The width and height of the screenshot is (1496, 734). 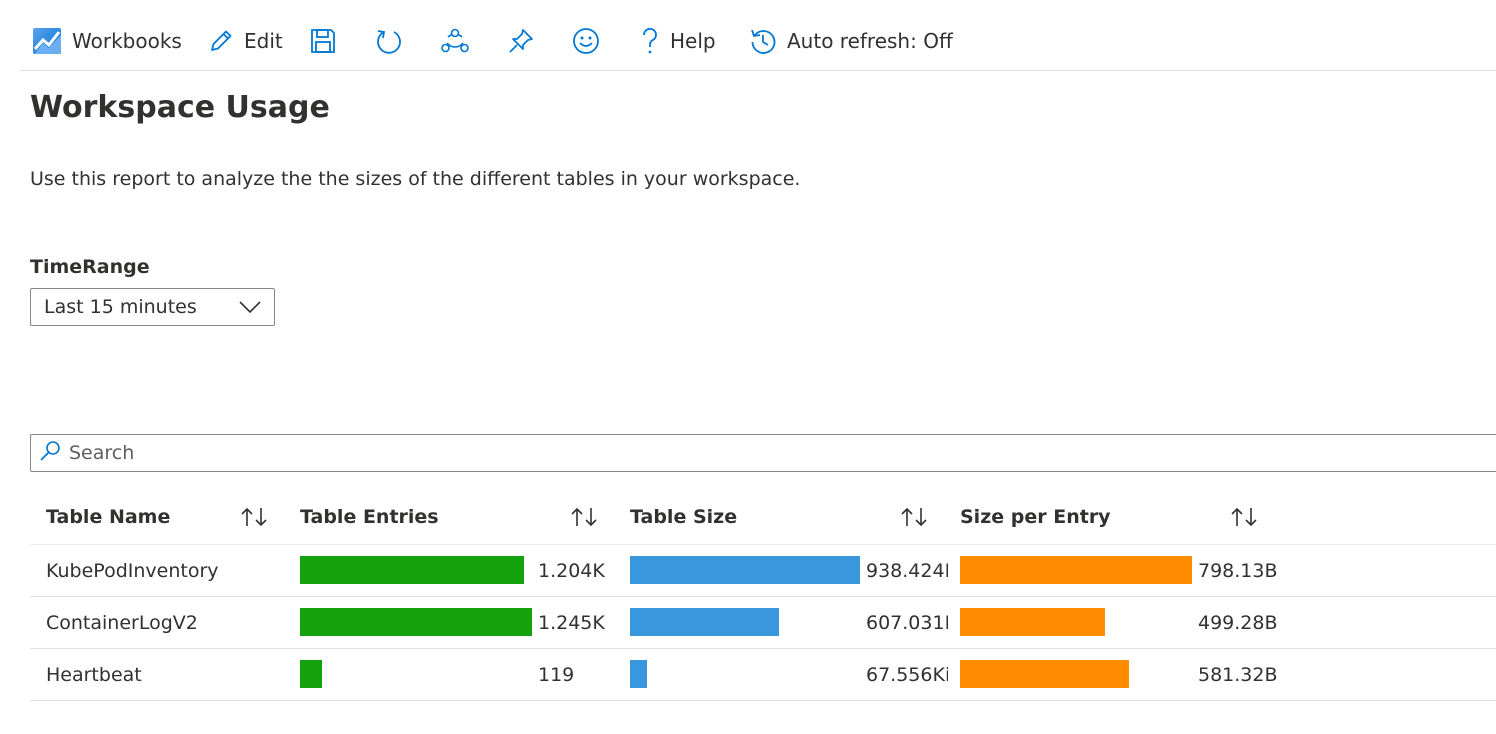 What do you see at coordinates (907, 674) in the screenshot?
I see `size-value: 67.556Ki` at bounding box center [907, 674].